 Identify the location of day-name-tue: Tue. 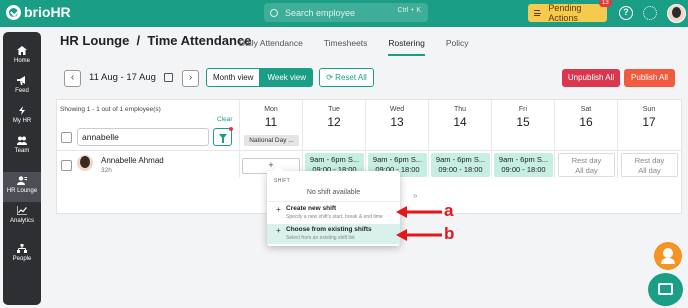
(334, 109).